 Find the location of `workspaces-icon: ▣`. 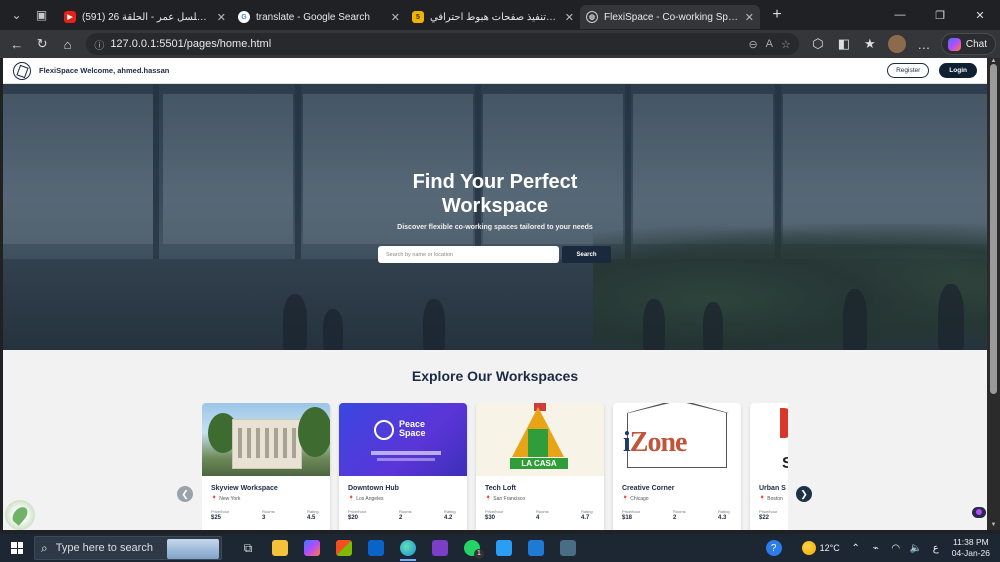

workspaces-icon: ▣ is located at coordinates (42, 15).